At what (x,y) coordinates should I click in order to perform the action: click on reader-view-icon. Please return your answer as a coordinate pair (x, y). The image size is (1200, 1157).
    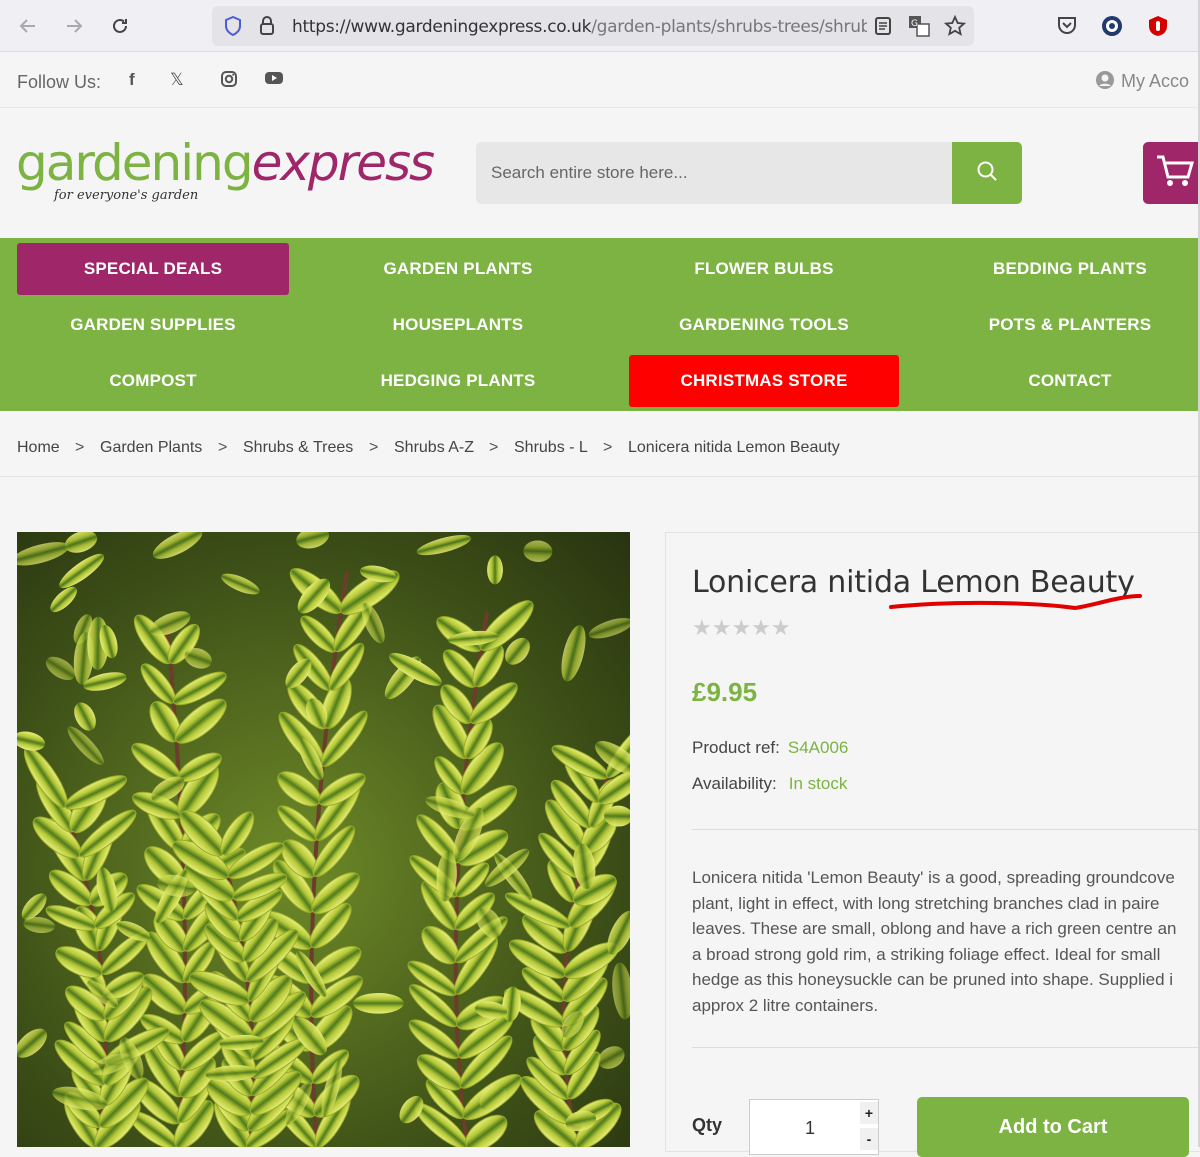
    Looking at the image, I should click on (883, 28).